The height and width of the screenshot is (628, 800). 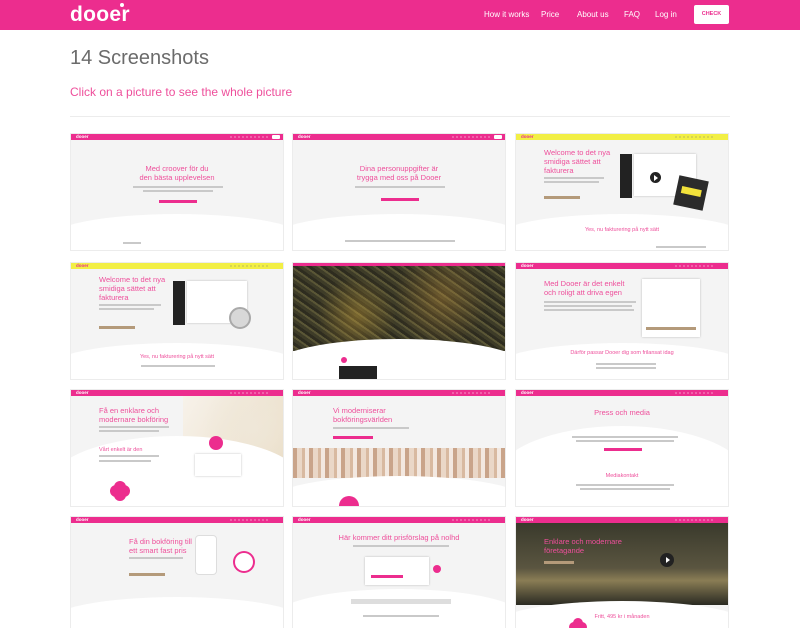 What do you see at coordinates (399, 264) in the screenshot?
I see `thumb-header-bar` at bounding box center [399, 264].